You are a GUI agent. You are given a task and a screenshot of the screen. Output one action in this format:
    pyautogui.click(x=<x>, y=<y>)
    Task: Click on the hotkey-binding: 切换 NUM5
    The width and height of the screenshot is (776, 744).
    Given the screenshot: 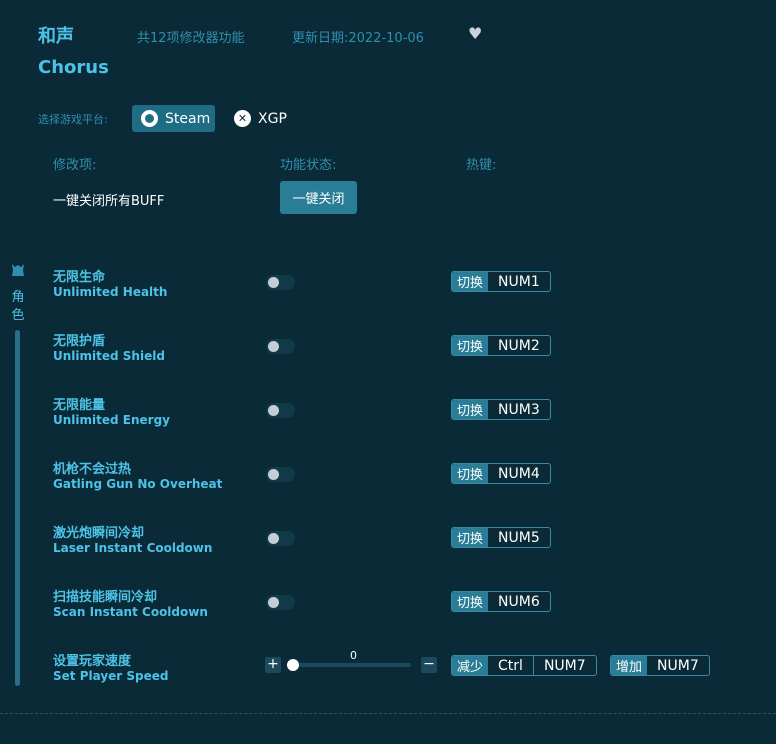 What is the action you would take?
    pyautogui.click(x=501, y=537)
    